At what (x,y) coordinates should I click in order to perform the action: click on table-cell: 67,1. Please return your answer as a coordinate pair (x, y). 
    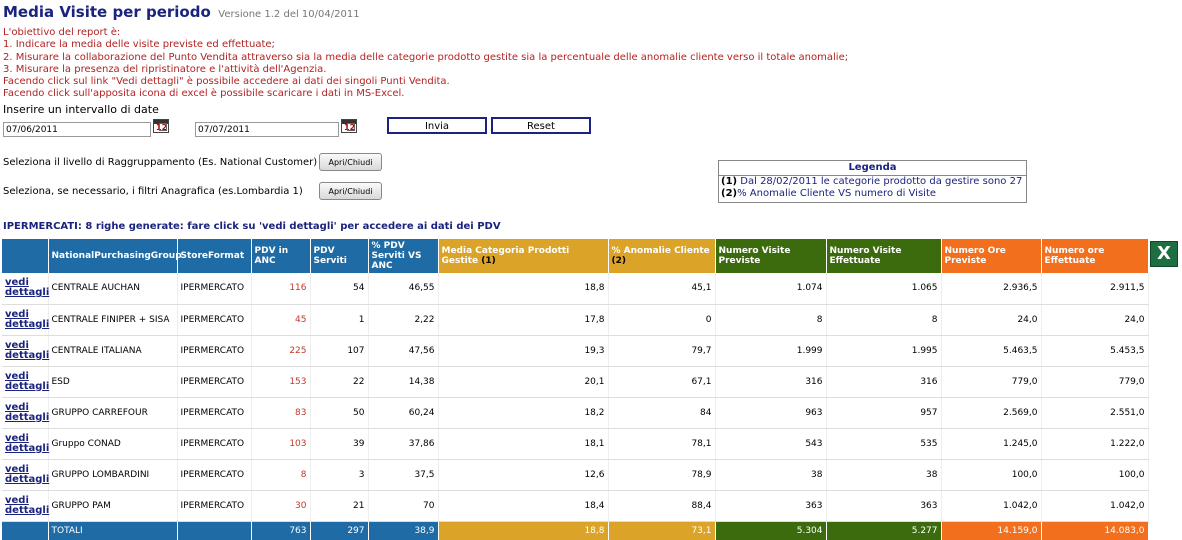
    Looking at the image, I should click on (662, 382).